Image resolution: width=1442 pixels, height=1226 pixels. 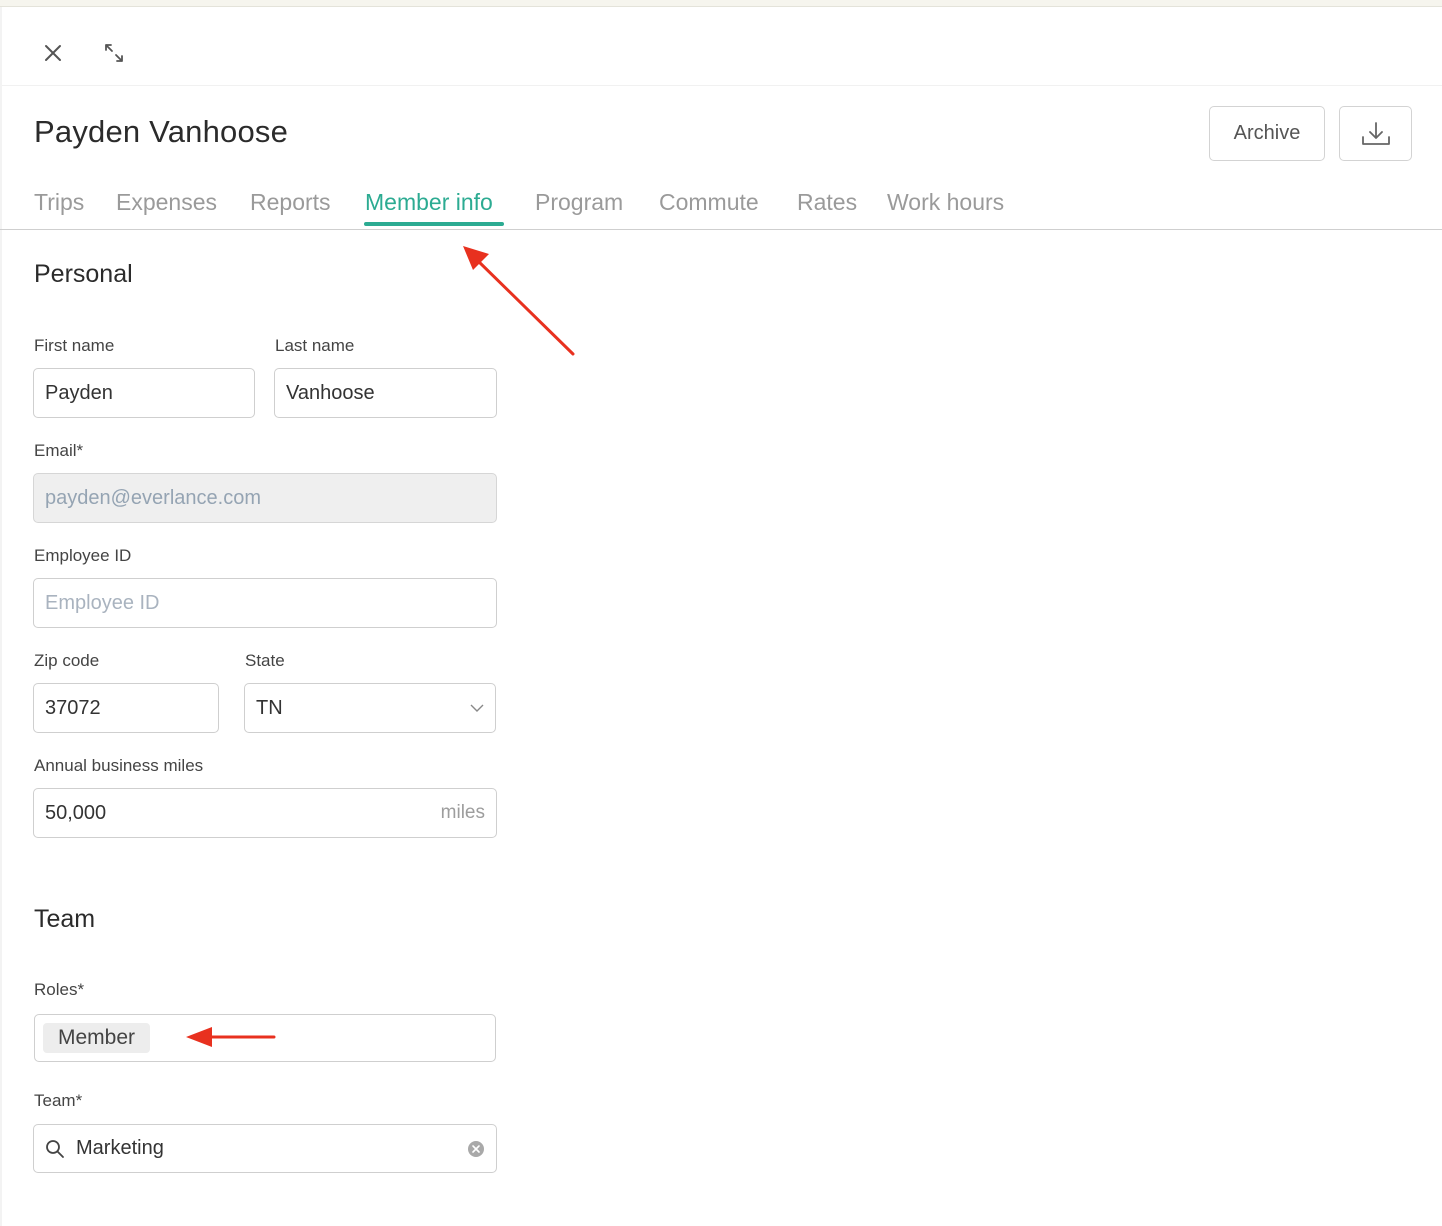 I want to click on employee-id-field: Employee ID, so click(x=265, y=603).